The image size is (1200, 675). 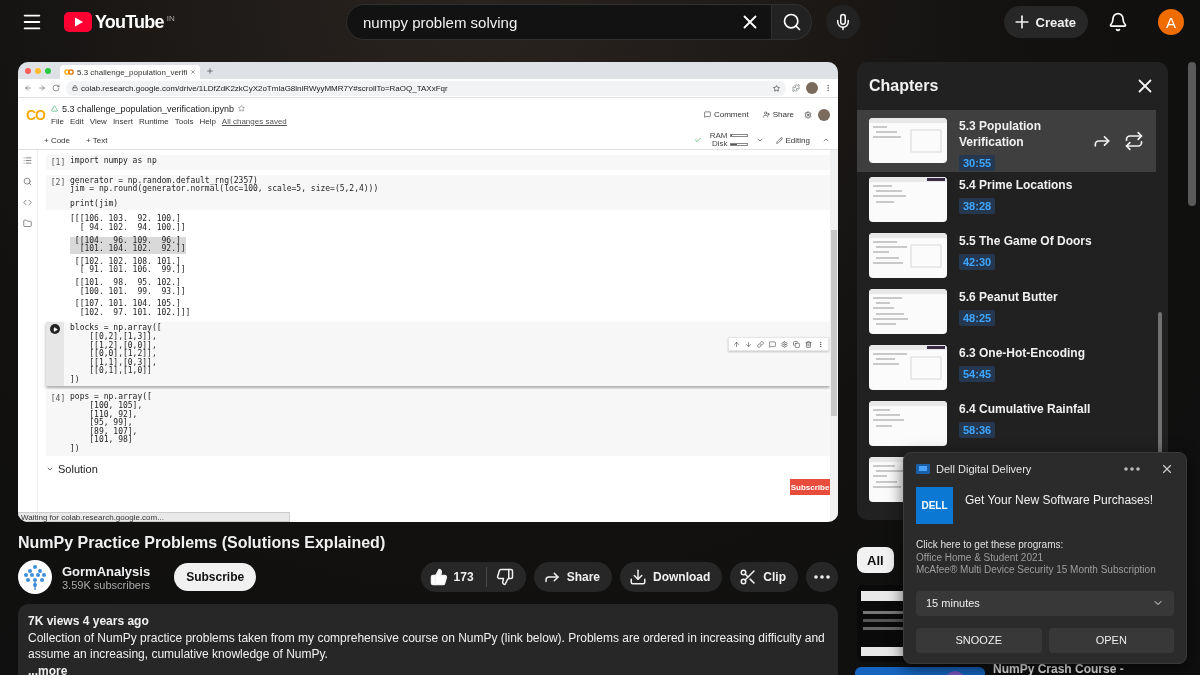 I want to click on download-button: Download, so click(x=671, y=577).